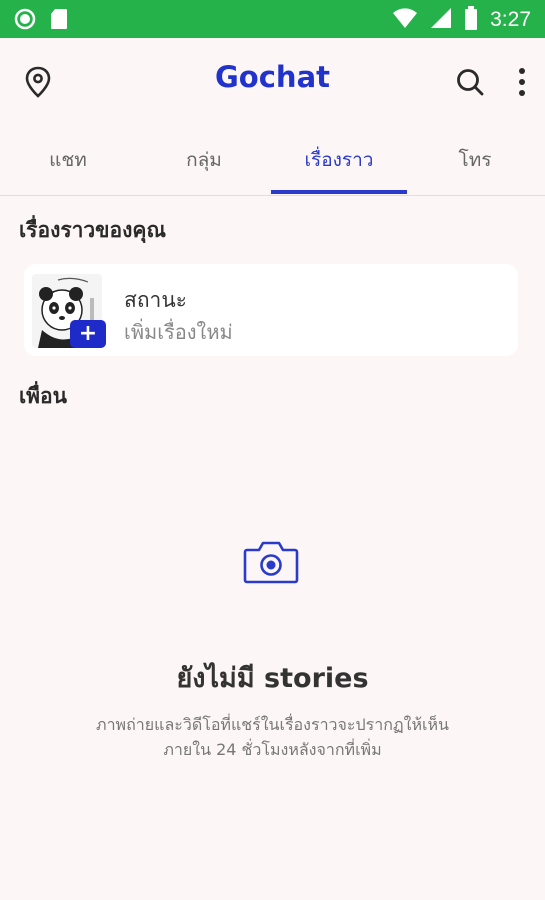 This screenshot has width=545, height=900. Describe the element at coordinates (522, 82) in the screenshot. I see `more-vertical-icon` at that location.